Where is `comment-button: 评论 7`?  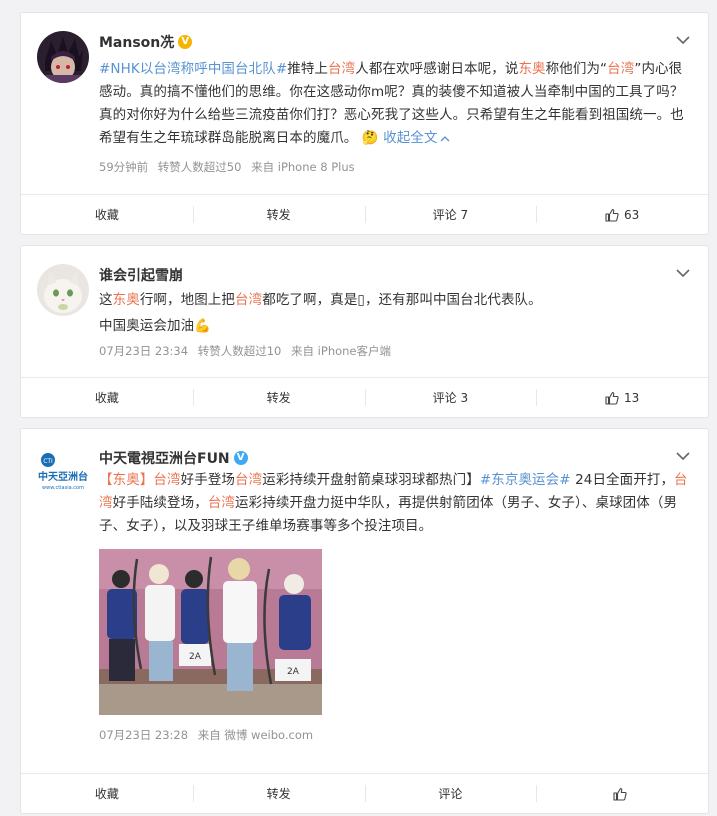
comment-button: 评论 7 is located at coordinates (450, 214).